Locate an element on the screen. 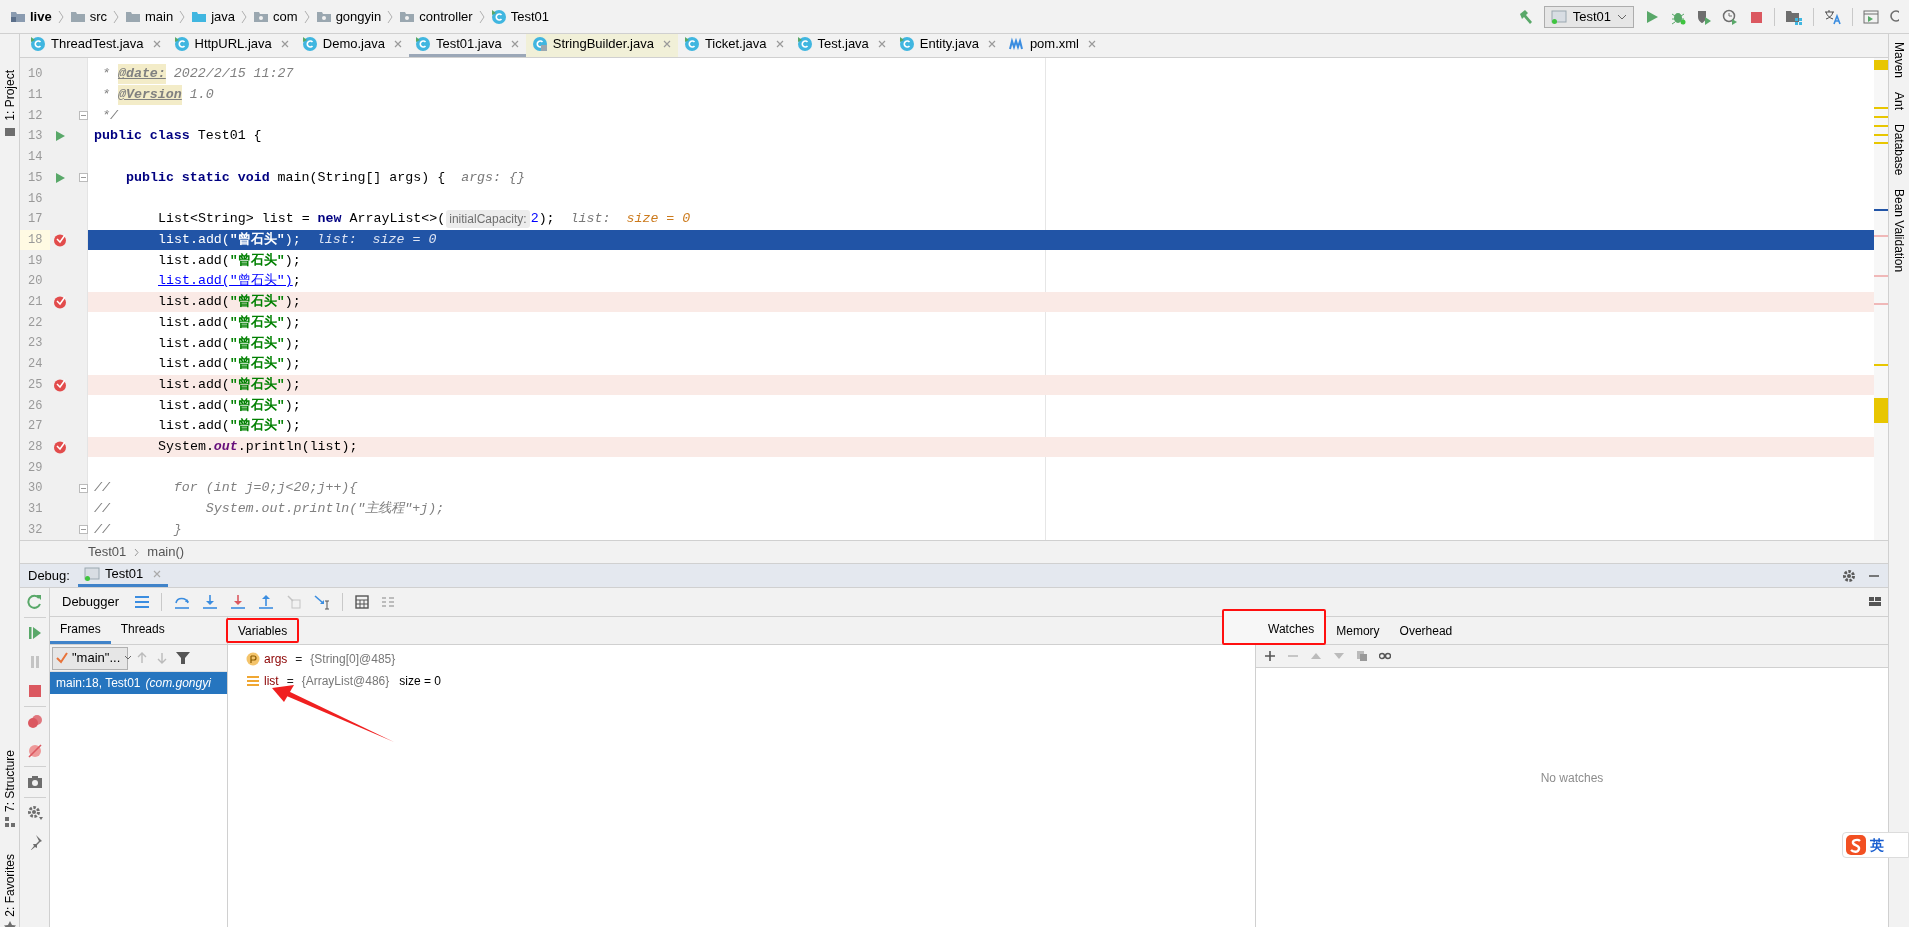 The image size is (1909, 927). current-line-marker is located at coordinates (1881, 210).